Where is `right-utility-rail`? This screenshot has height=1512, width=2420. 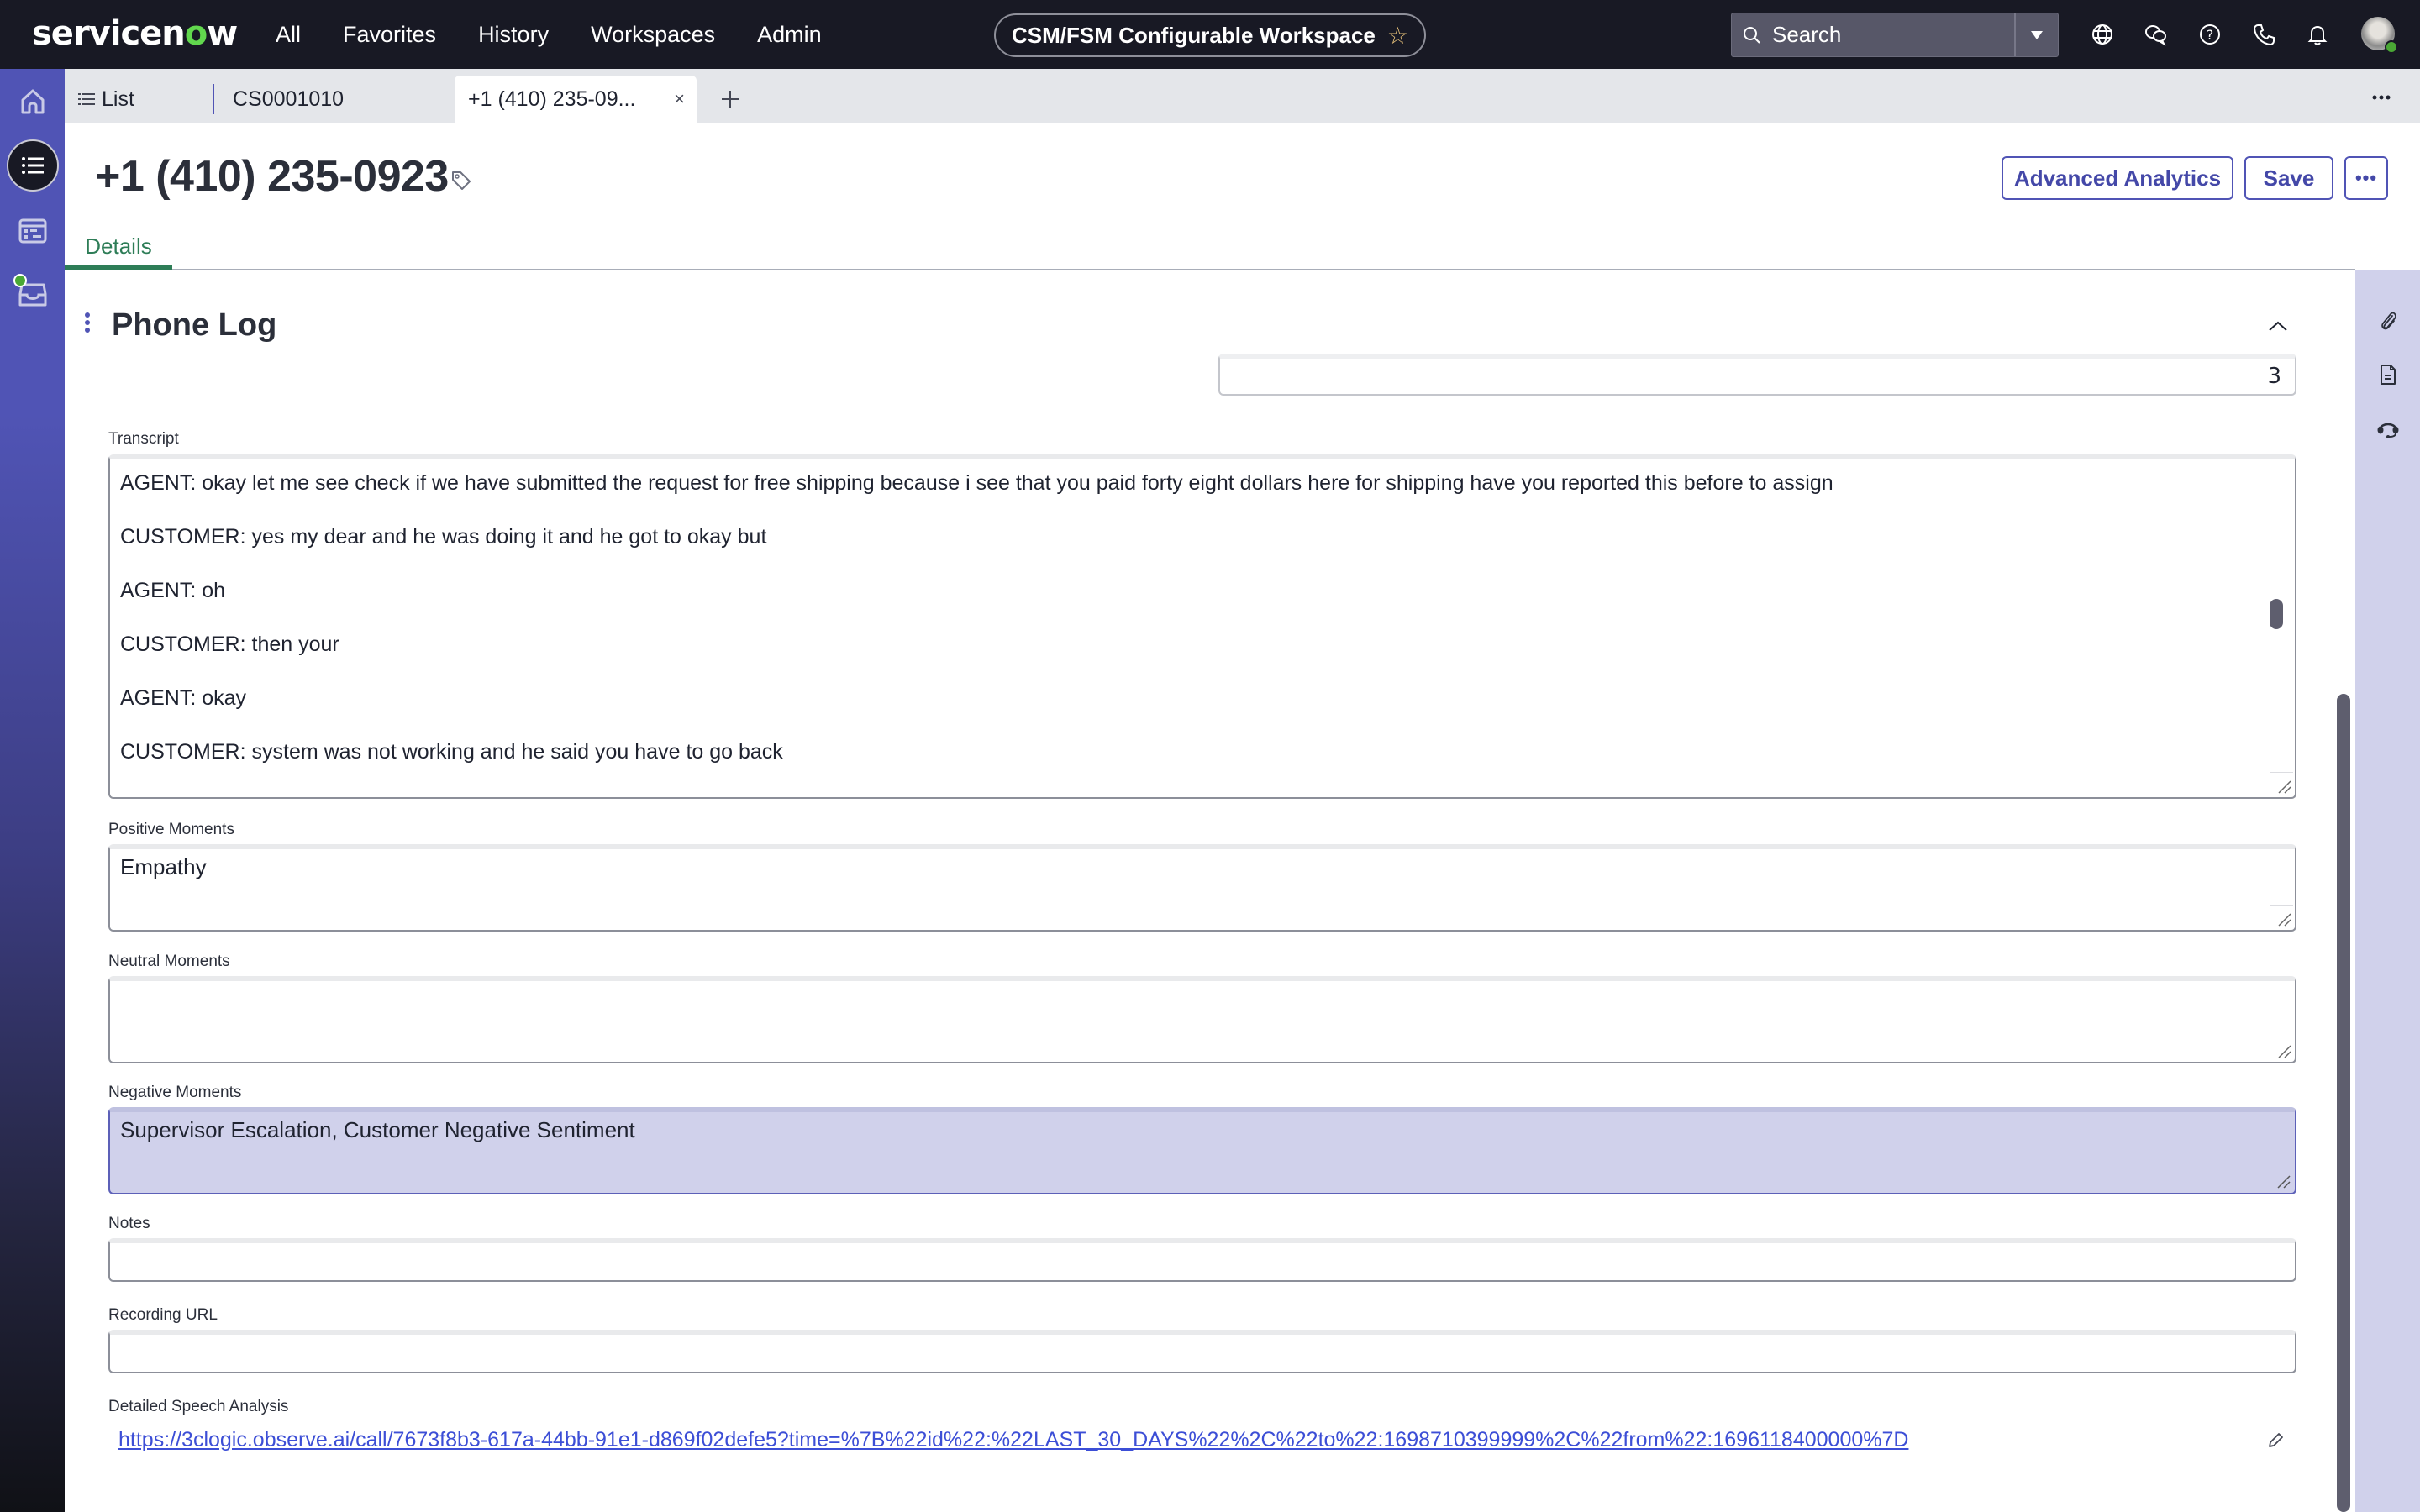
right-utility-rail is located at coordinates (2388, 891).